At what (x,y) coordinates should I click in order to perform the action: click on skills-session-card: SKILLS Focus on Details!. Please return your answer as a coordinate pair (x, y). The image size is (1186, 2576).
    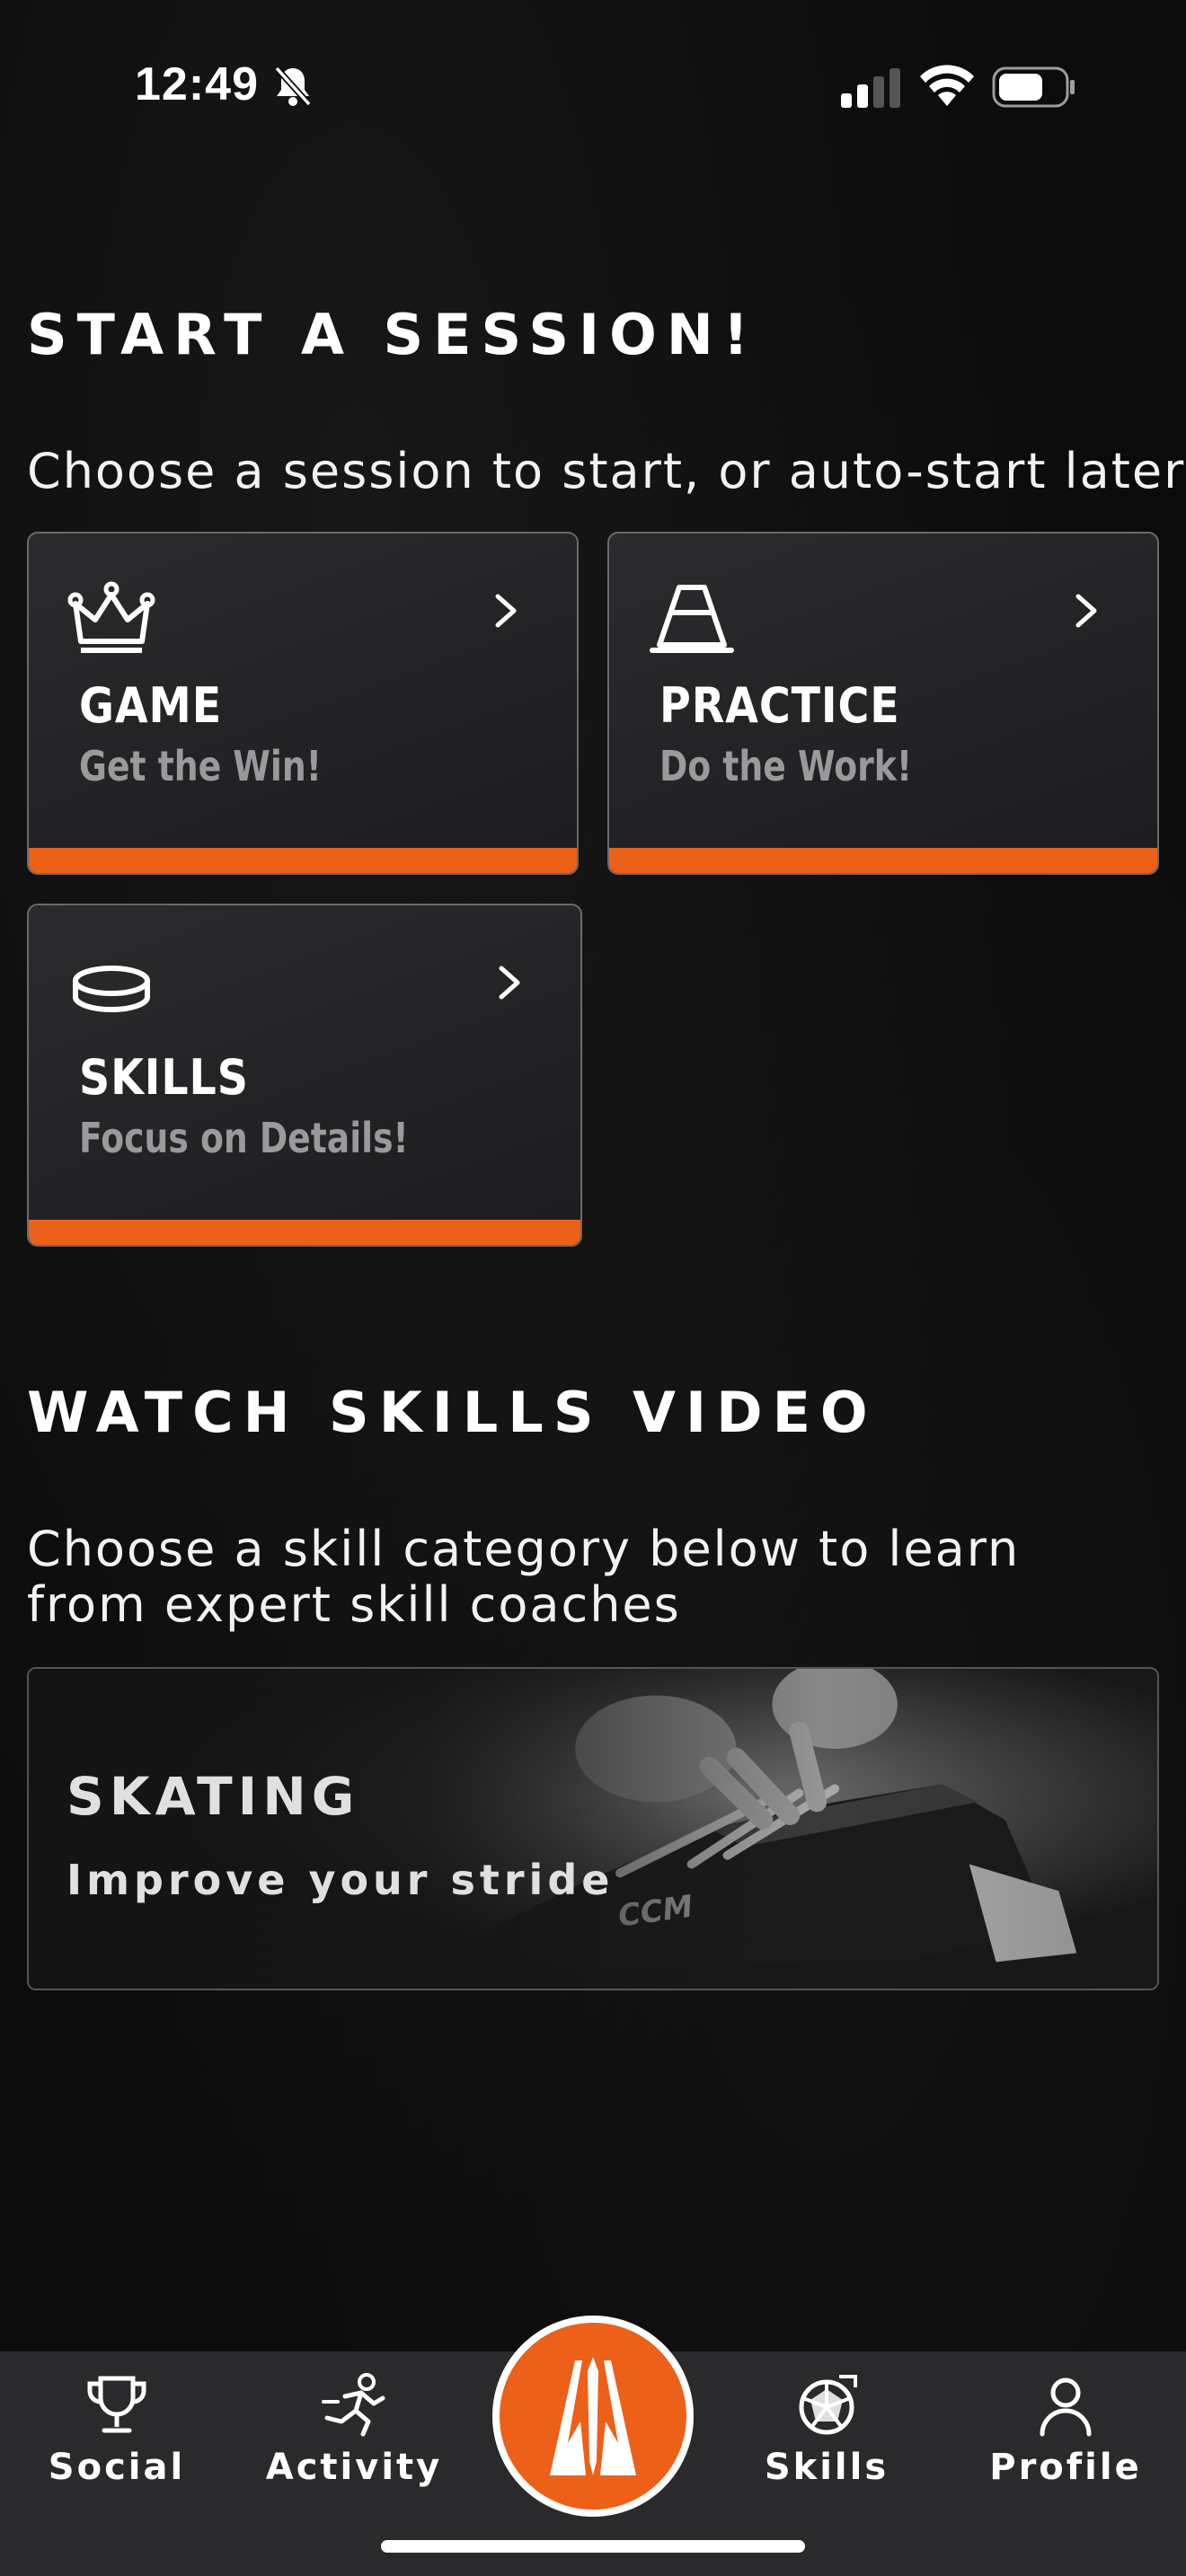
    Looking at the image, I should click on (304, 1075).